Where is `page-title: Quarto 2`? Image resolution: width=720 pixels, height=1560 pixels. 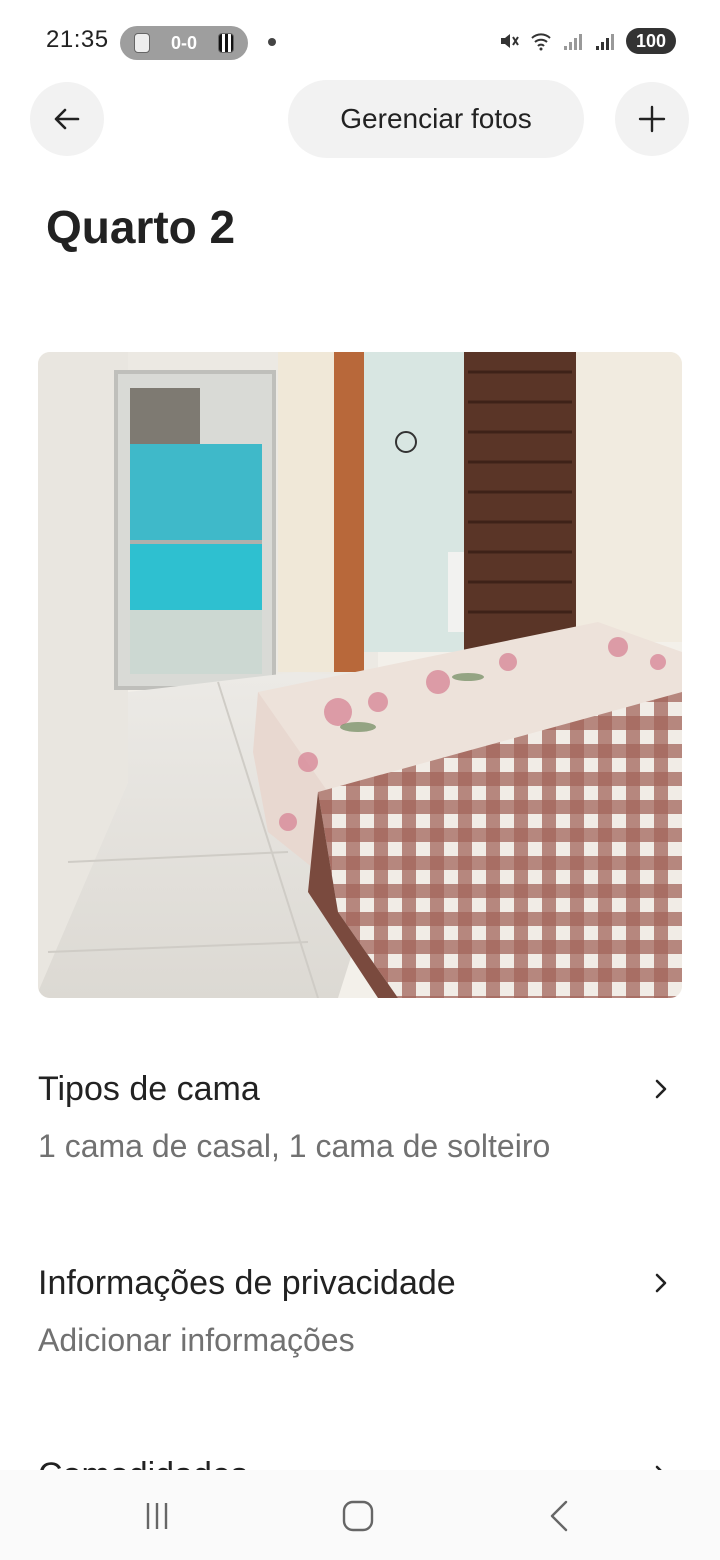
page-title: Quarto 2 is located at coordinates (141, 227).